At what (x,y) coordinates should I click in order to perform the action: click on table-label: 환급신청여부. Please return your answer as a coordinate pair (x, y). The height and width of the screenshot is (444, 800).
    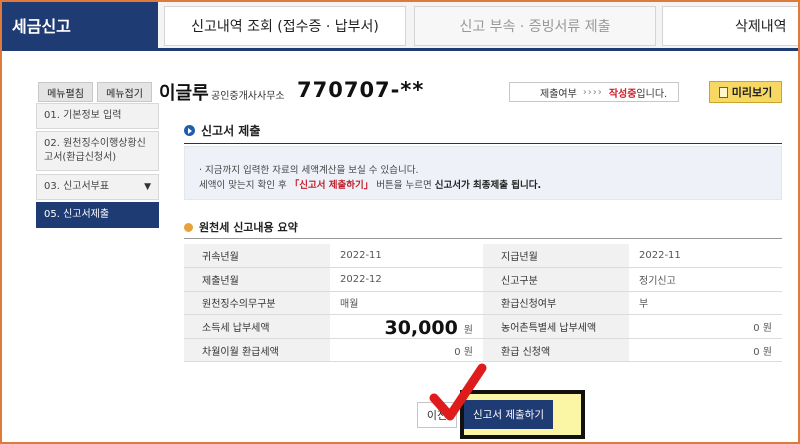
    Looking at the image, I should click on (556, 303).